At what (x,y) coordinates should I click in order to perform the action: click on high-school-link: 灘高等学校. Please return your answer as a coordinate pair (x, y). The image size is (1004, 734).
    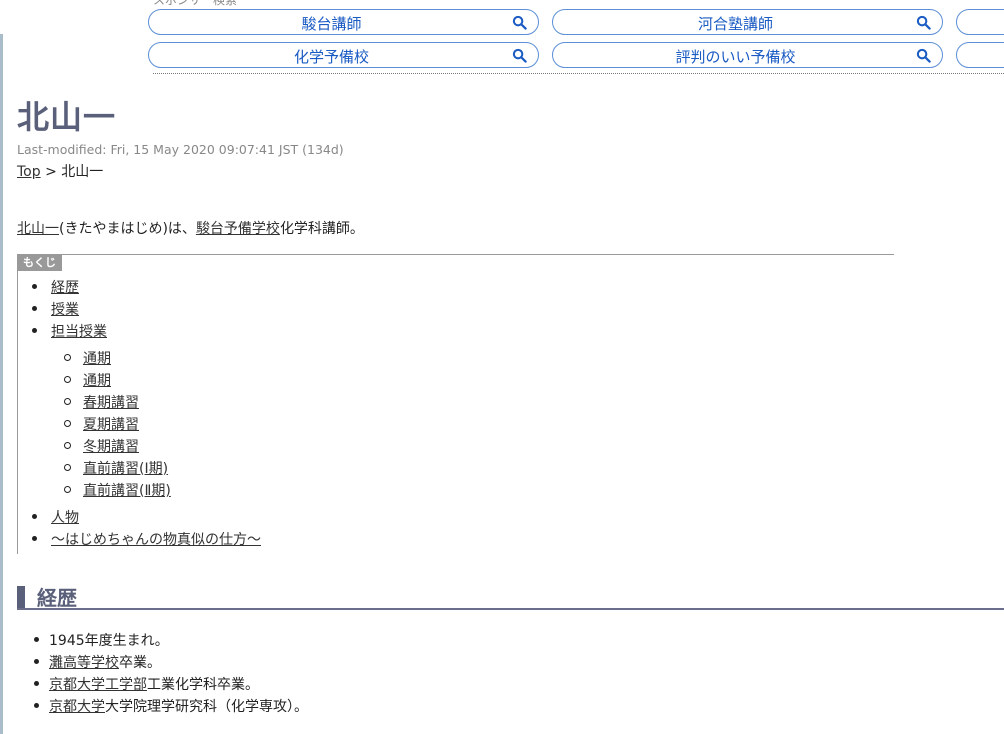
    Looking at the image, I should click on (84, 663).